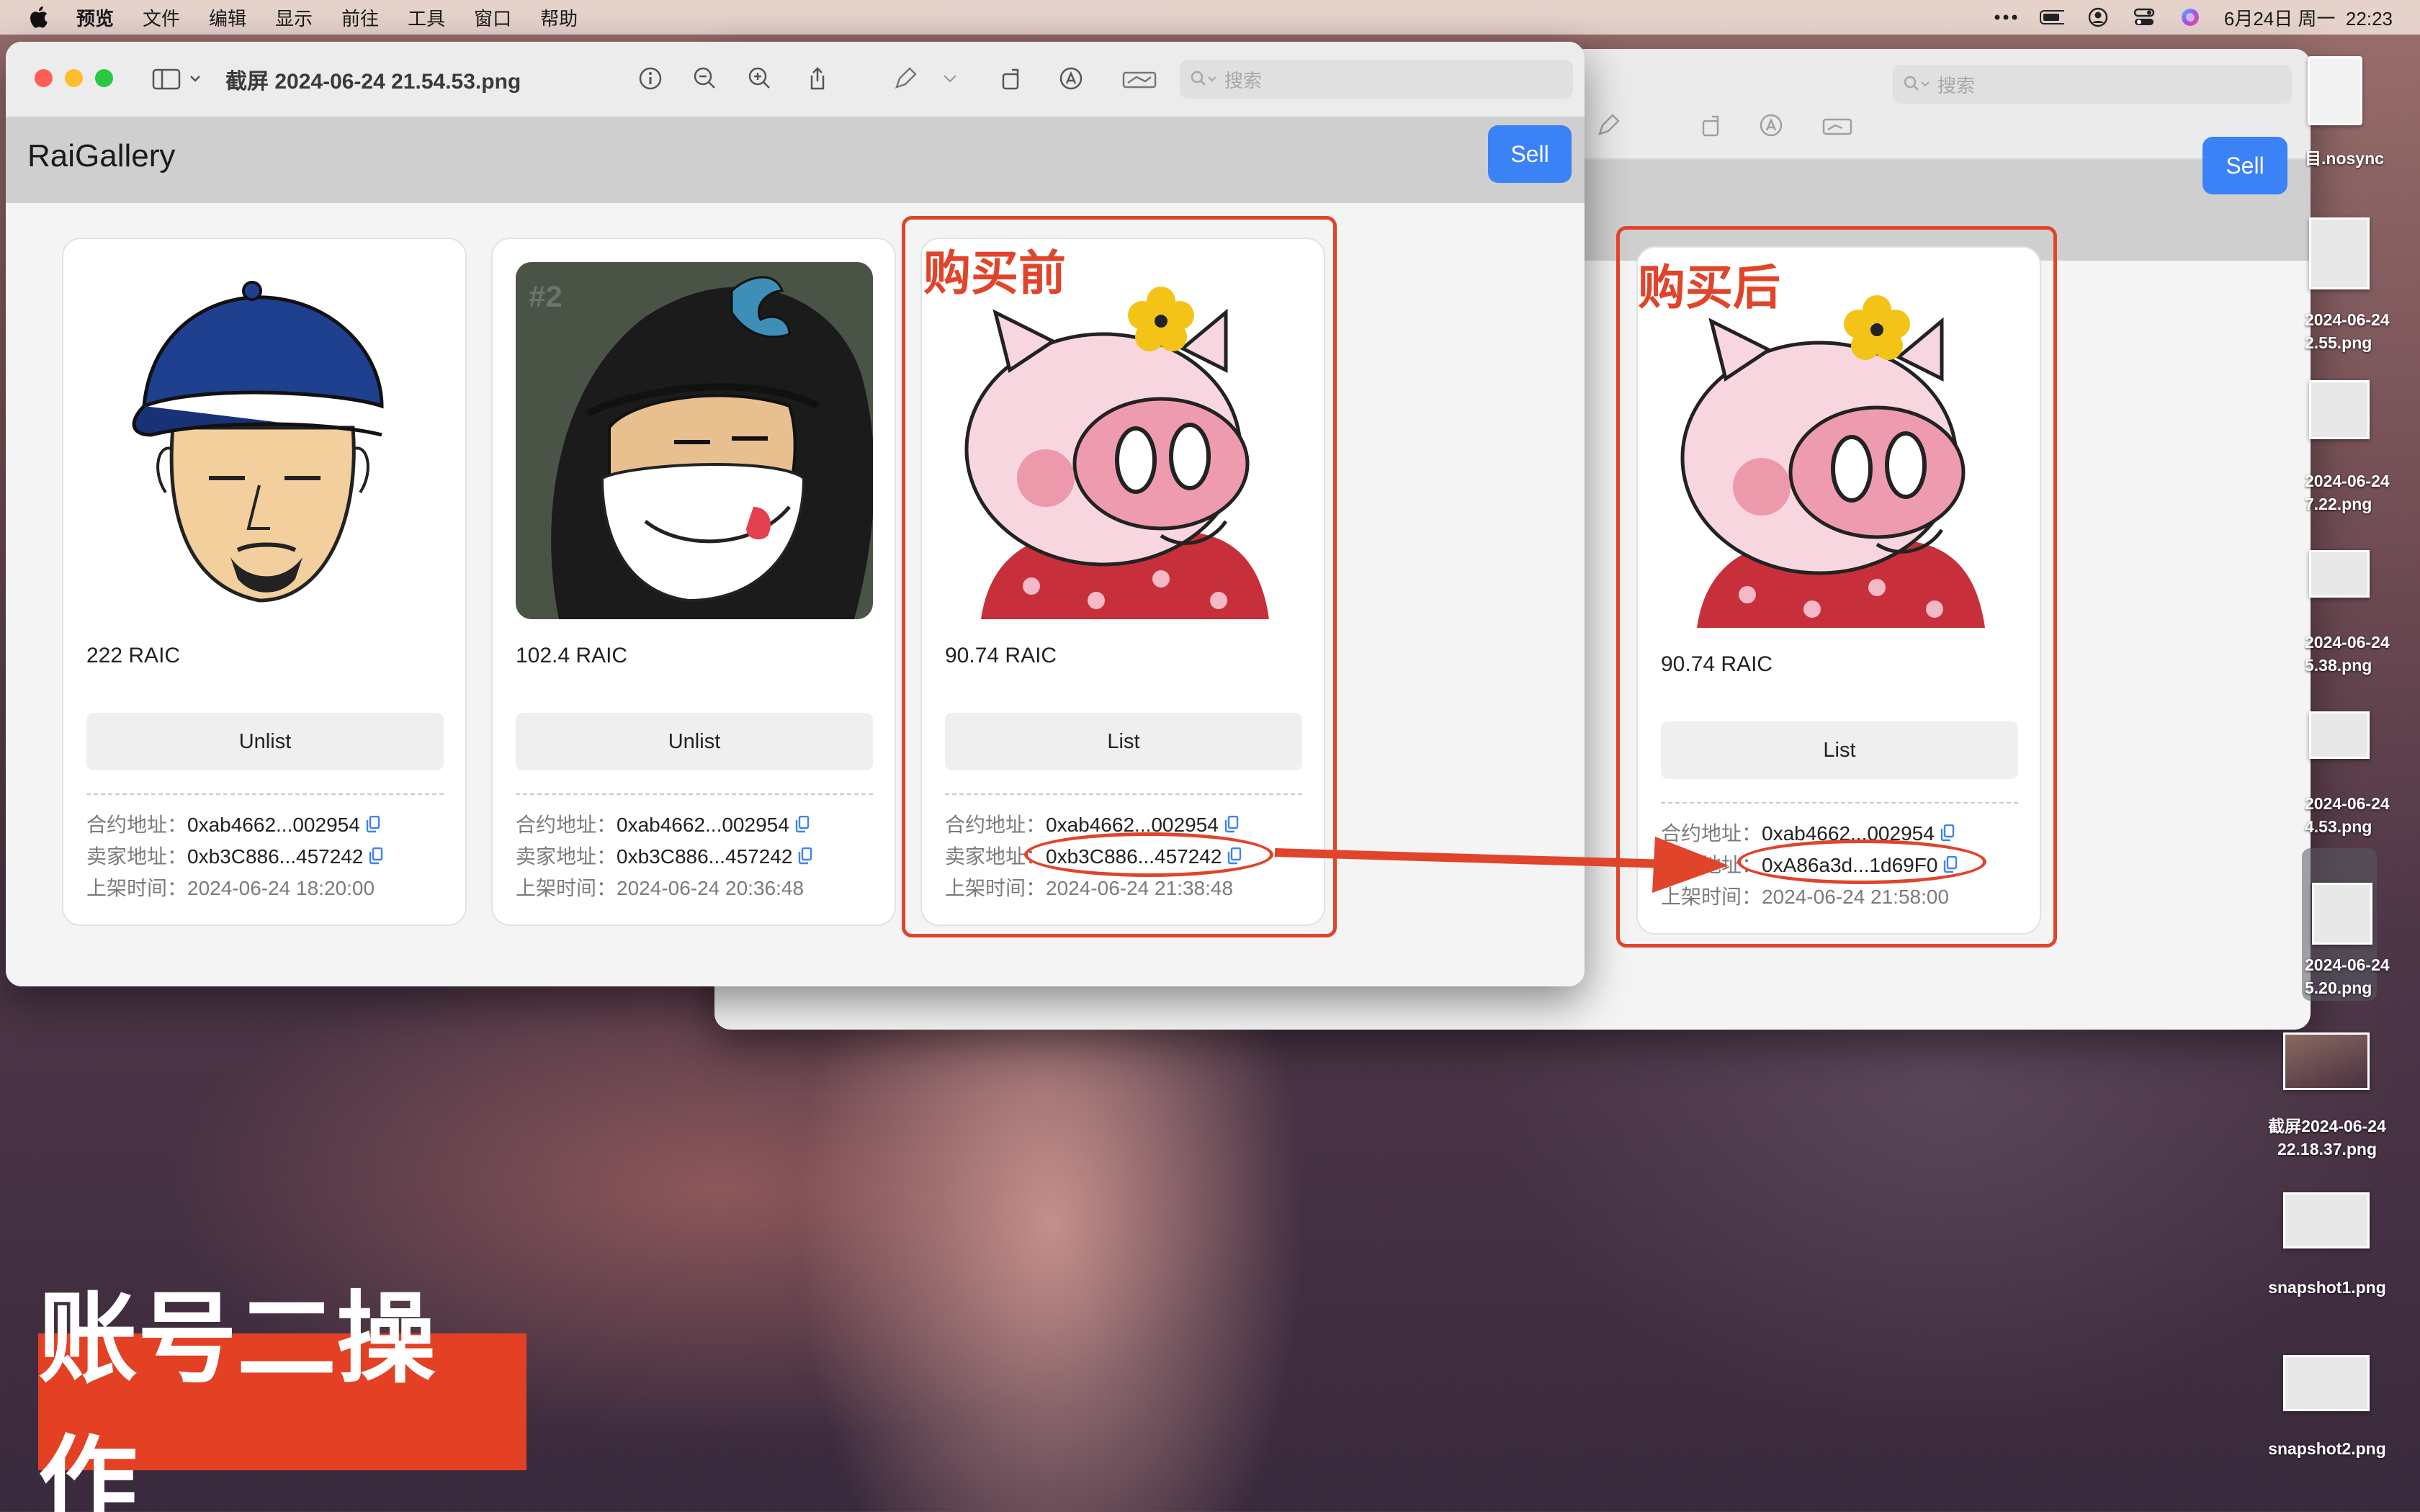 The height and width of the screenshot is (1512, 2420). What do you see at coordinates (1210, 17) in the screenshot?
I see `menu-bar: 预览 文件 编辑 显示 前往 工具 窗口 帮助 6月24日 周一 22:23` at bounding box center [1210, 17].